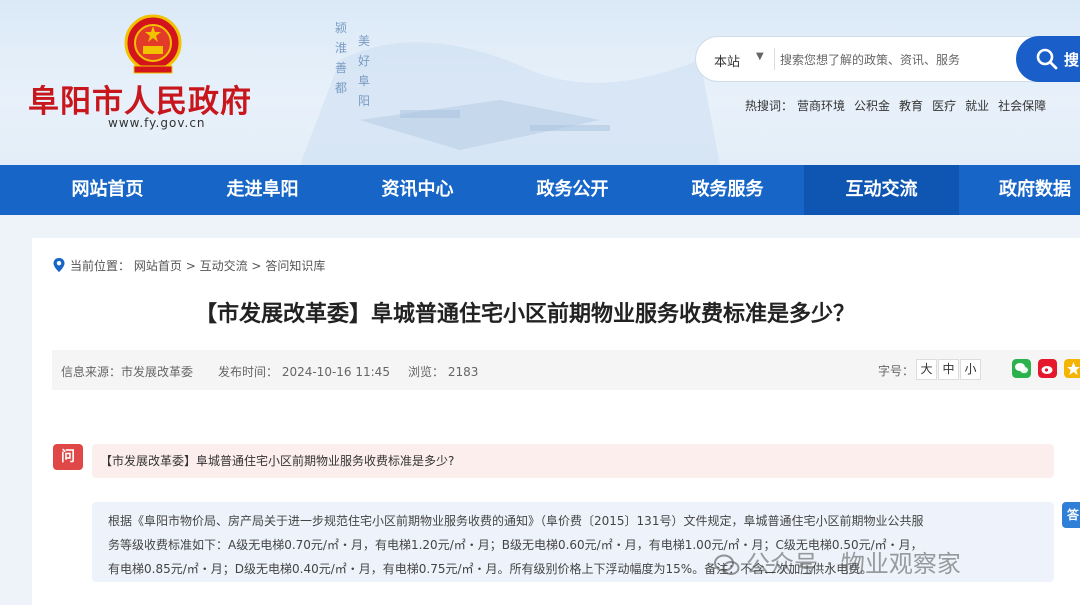 This screenshot has height=605, width=1080. I want to click on nav-item-about: 走进阜阳, so click(262, 190).